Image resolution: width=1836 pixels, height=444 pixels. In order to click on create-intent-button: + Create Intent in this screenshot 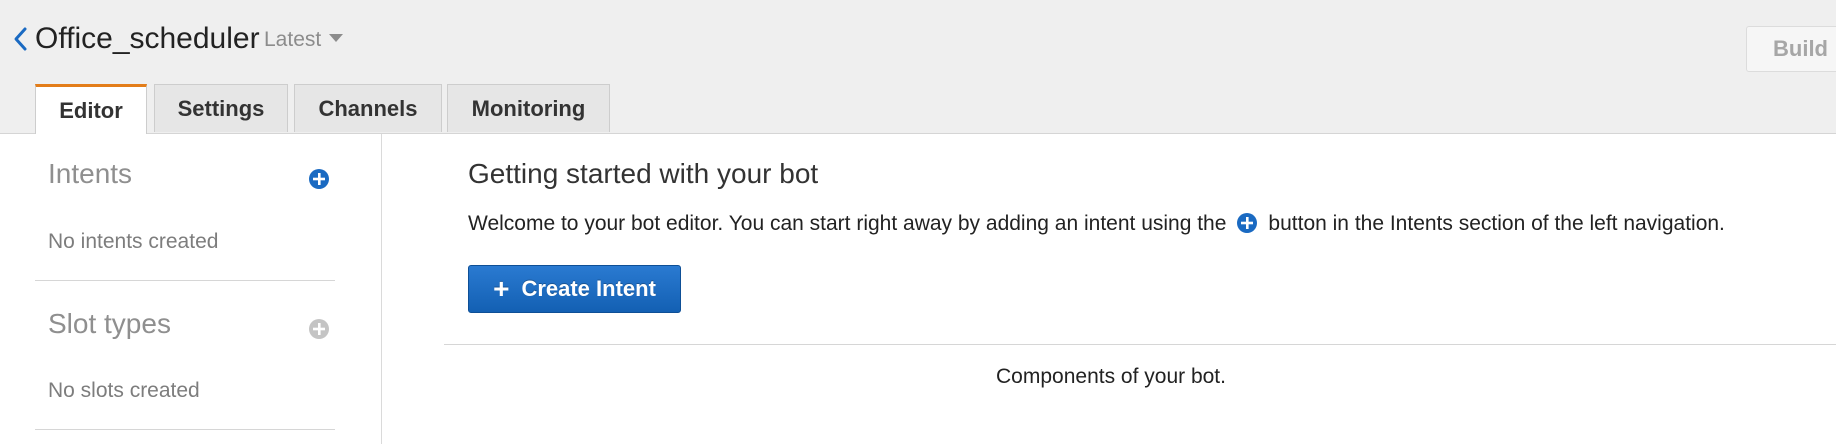, I will do `click(574, 289)`.